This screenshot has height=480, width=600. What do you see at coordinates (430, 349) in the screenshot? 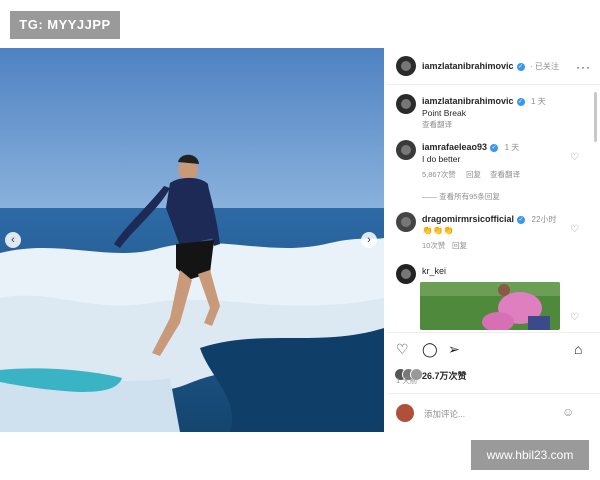
I see `comment-bubble-icon: ◯` at bounding box center [430, 349].